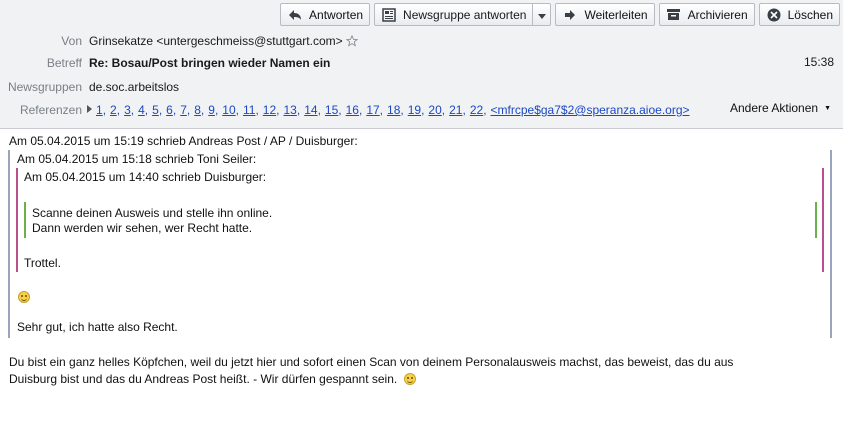  Describe the element at coordinates (197, 110) in the screenshot. I see `reference-link: 8` at that location.